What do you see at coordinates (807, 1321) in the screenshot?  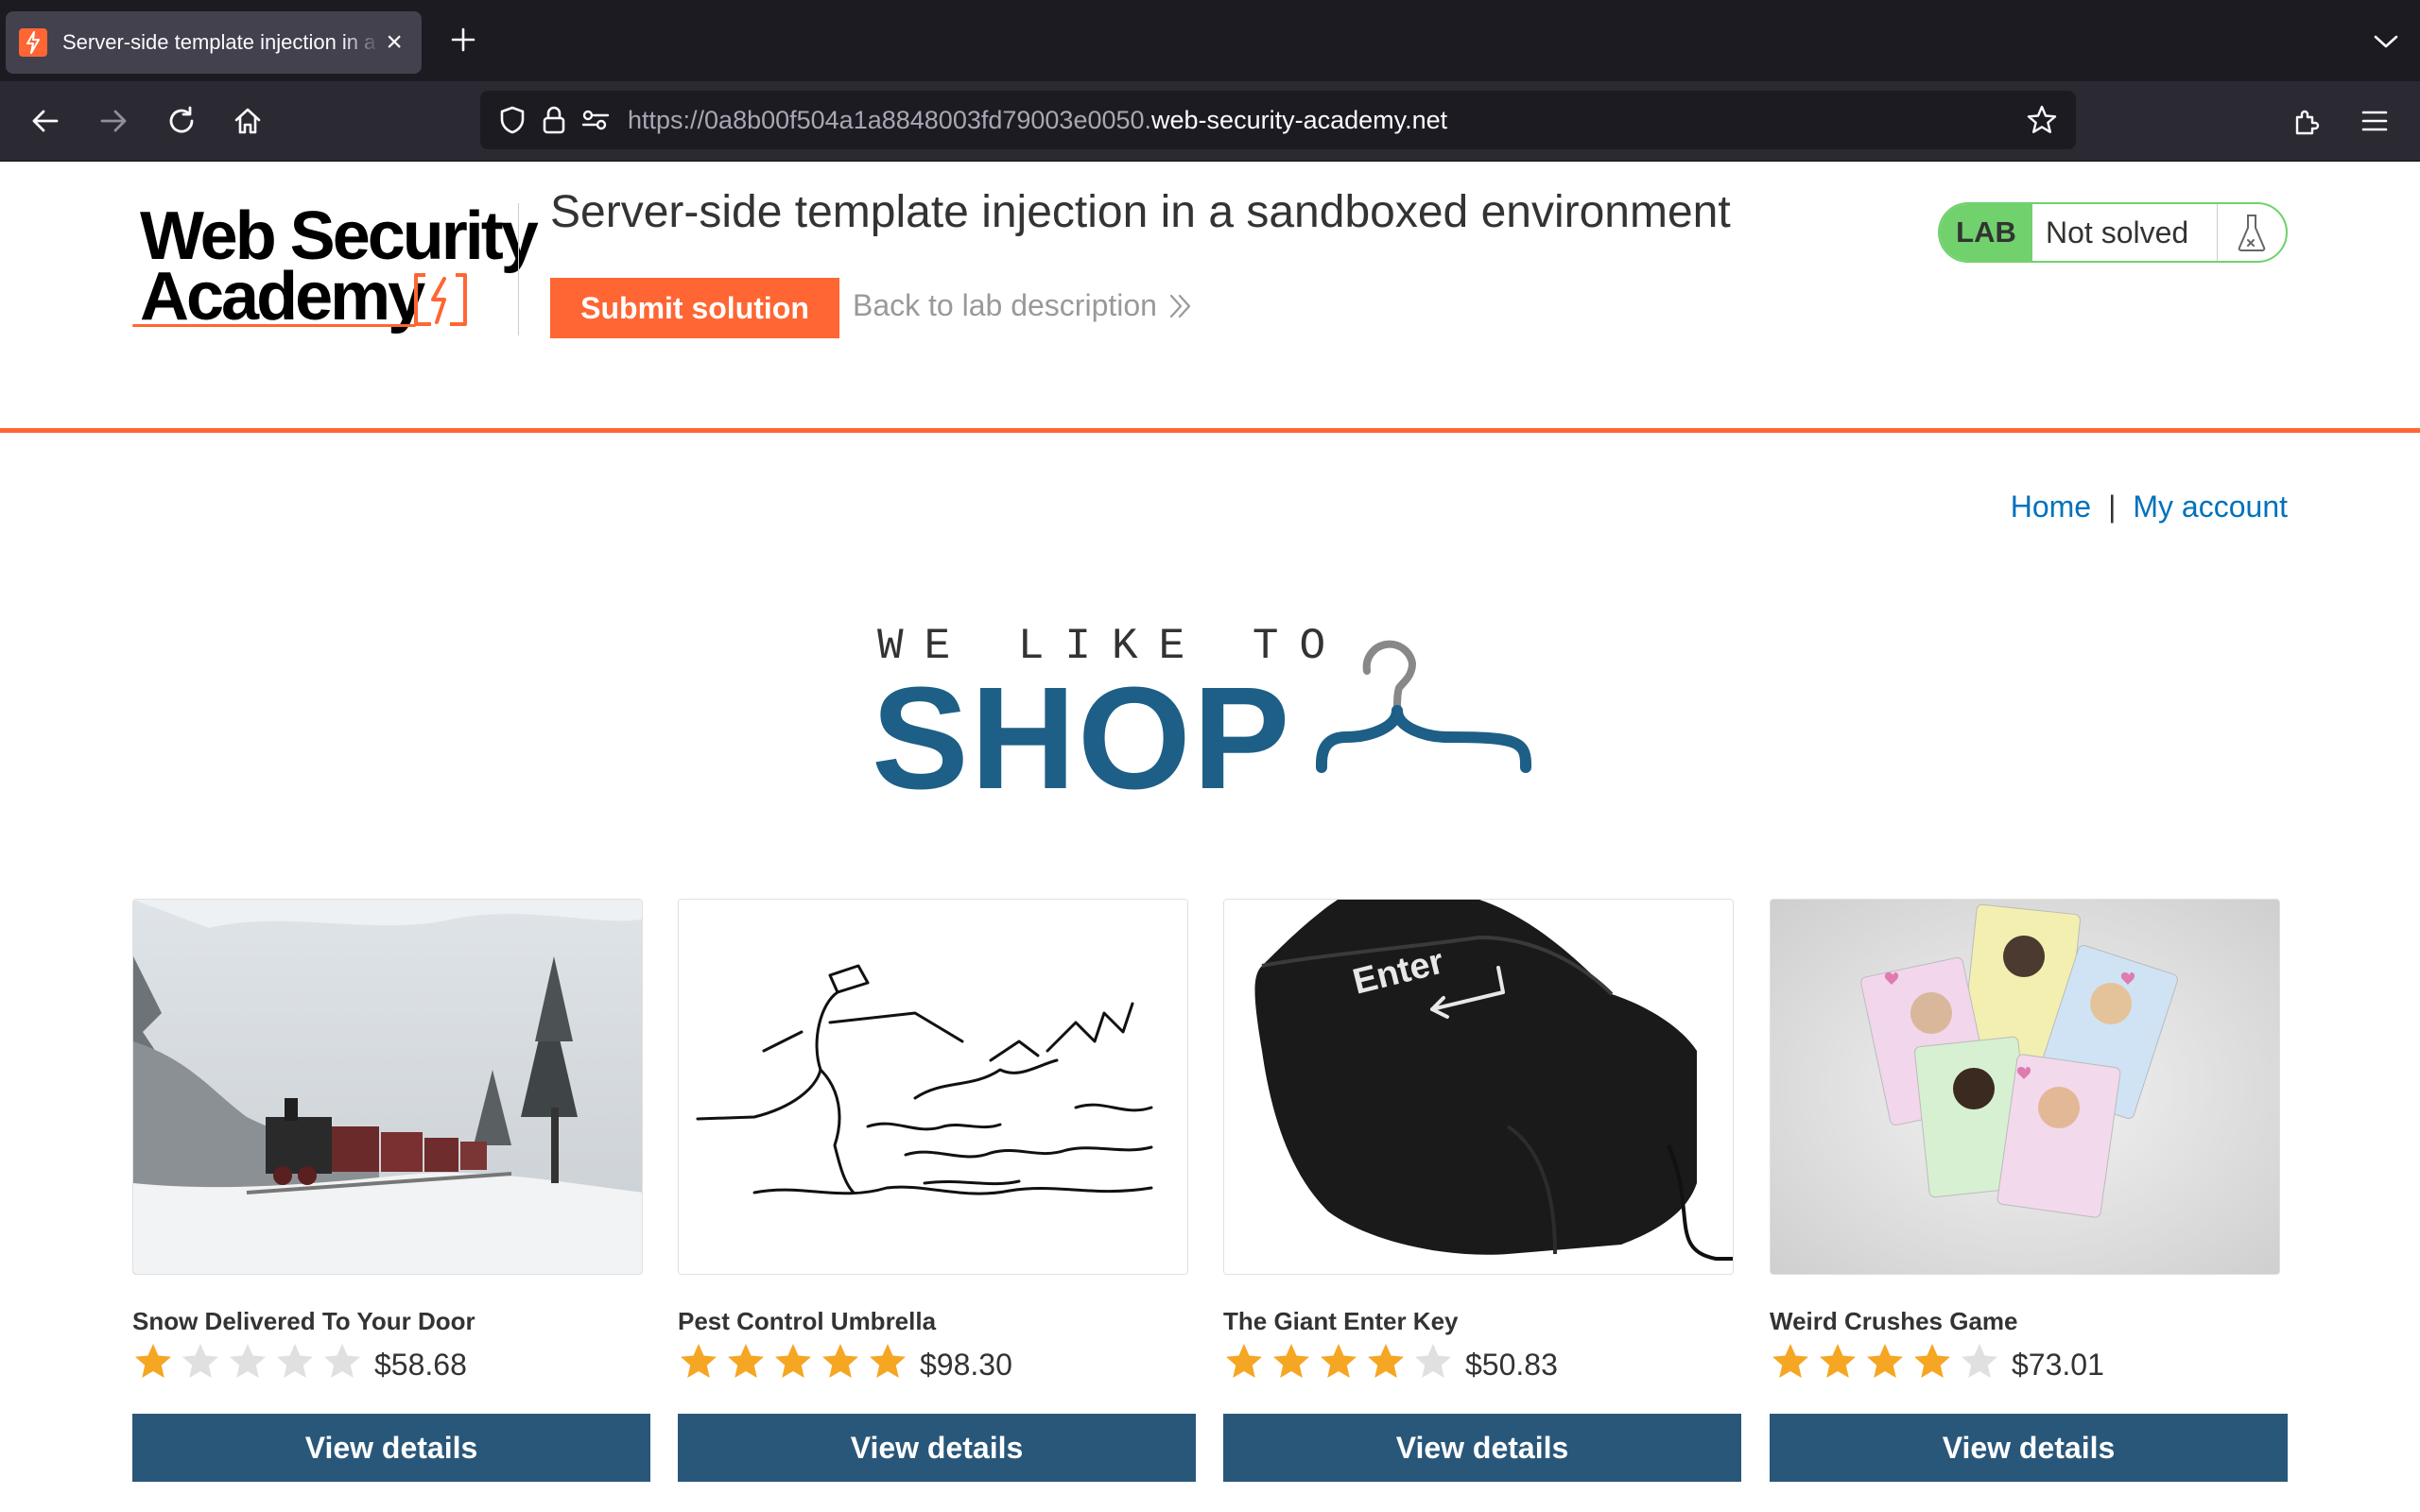 I see `product-name: Pest Control Umbrella` at bounding box center [807, 1321].